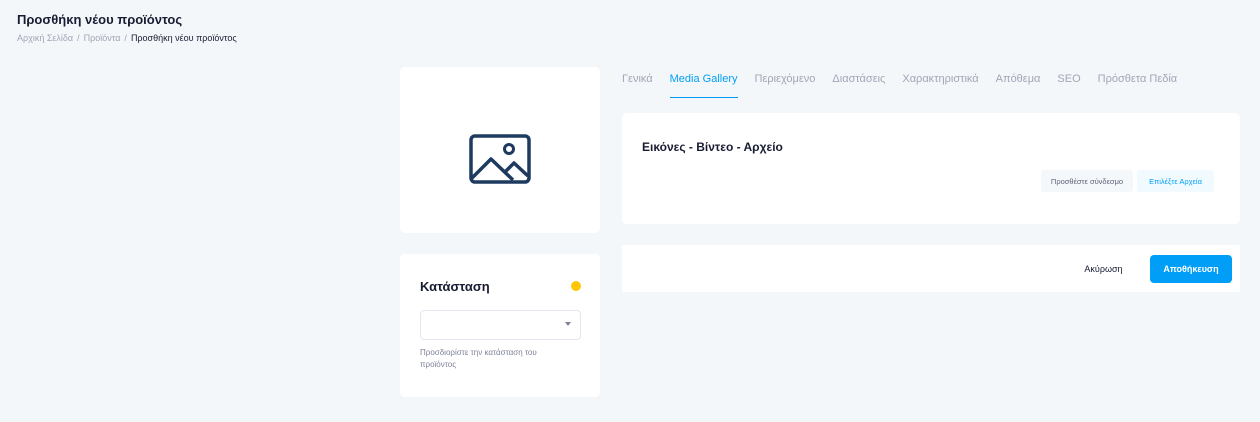  What do you see at coordinates (940, 82) in the screenshot?
I see `tab-attributes: Χαρακτηριστικά` at bounding box center [940, 82].